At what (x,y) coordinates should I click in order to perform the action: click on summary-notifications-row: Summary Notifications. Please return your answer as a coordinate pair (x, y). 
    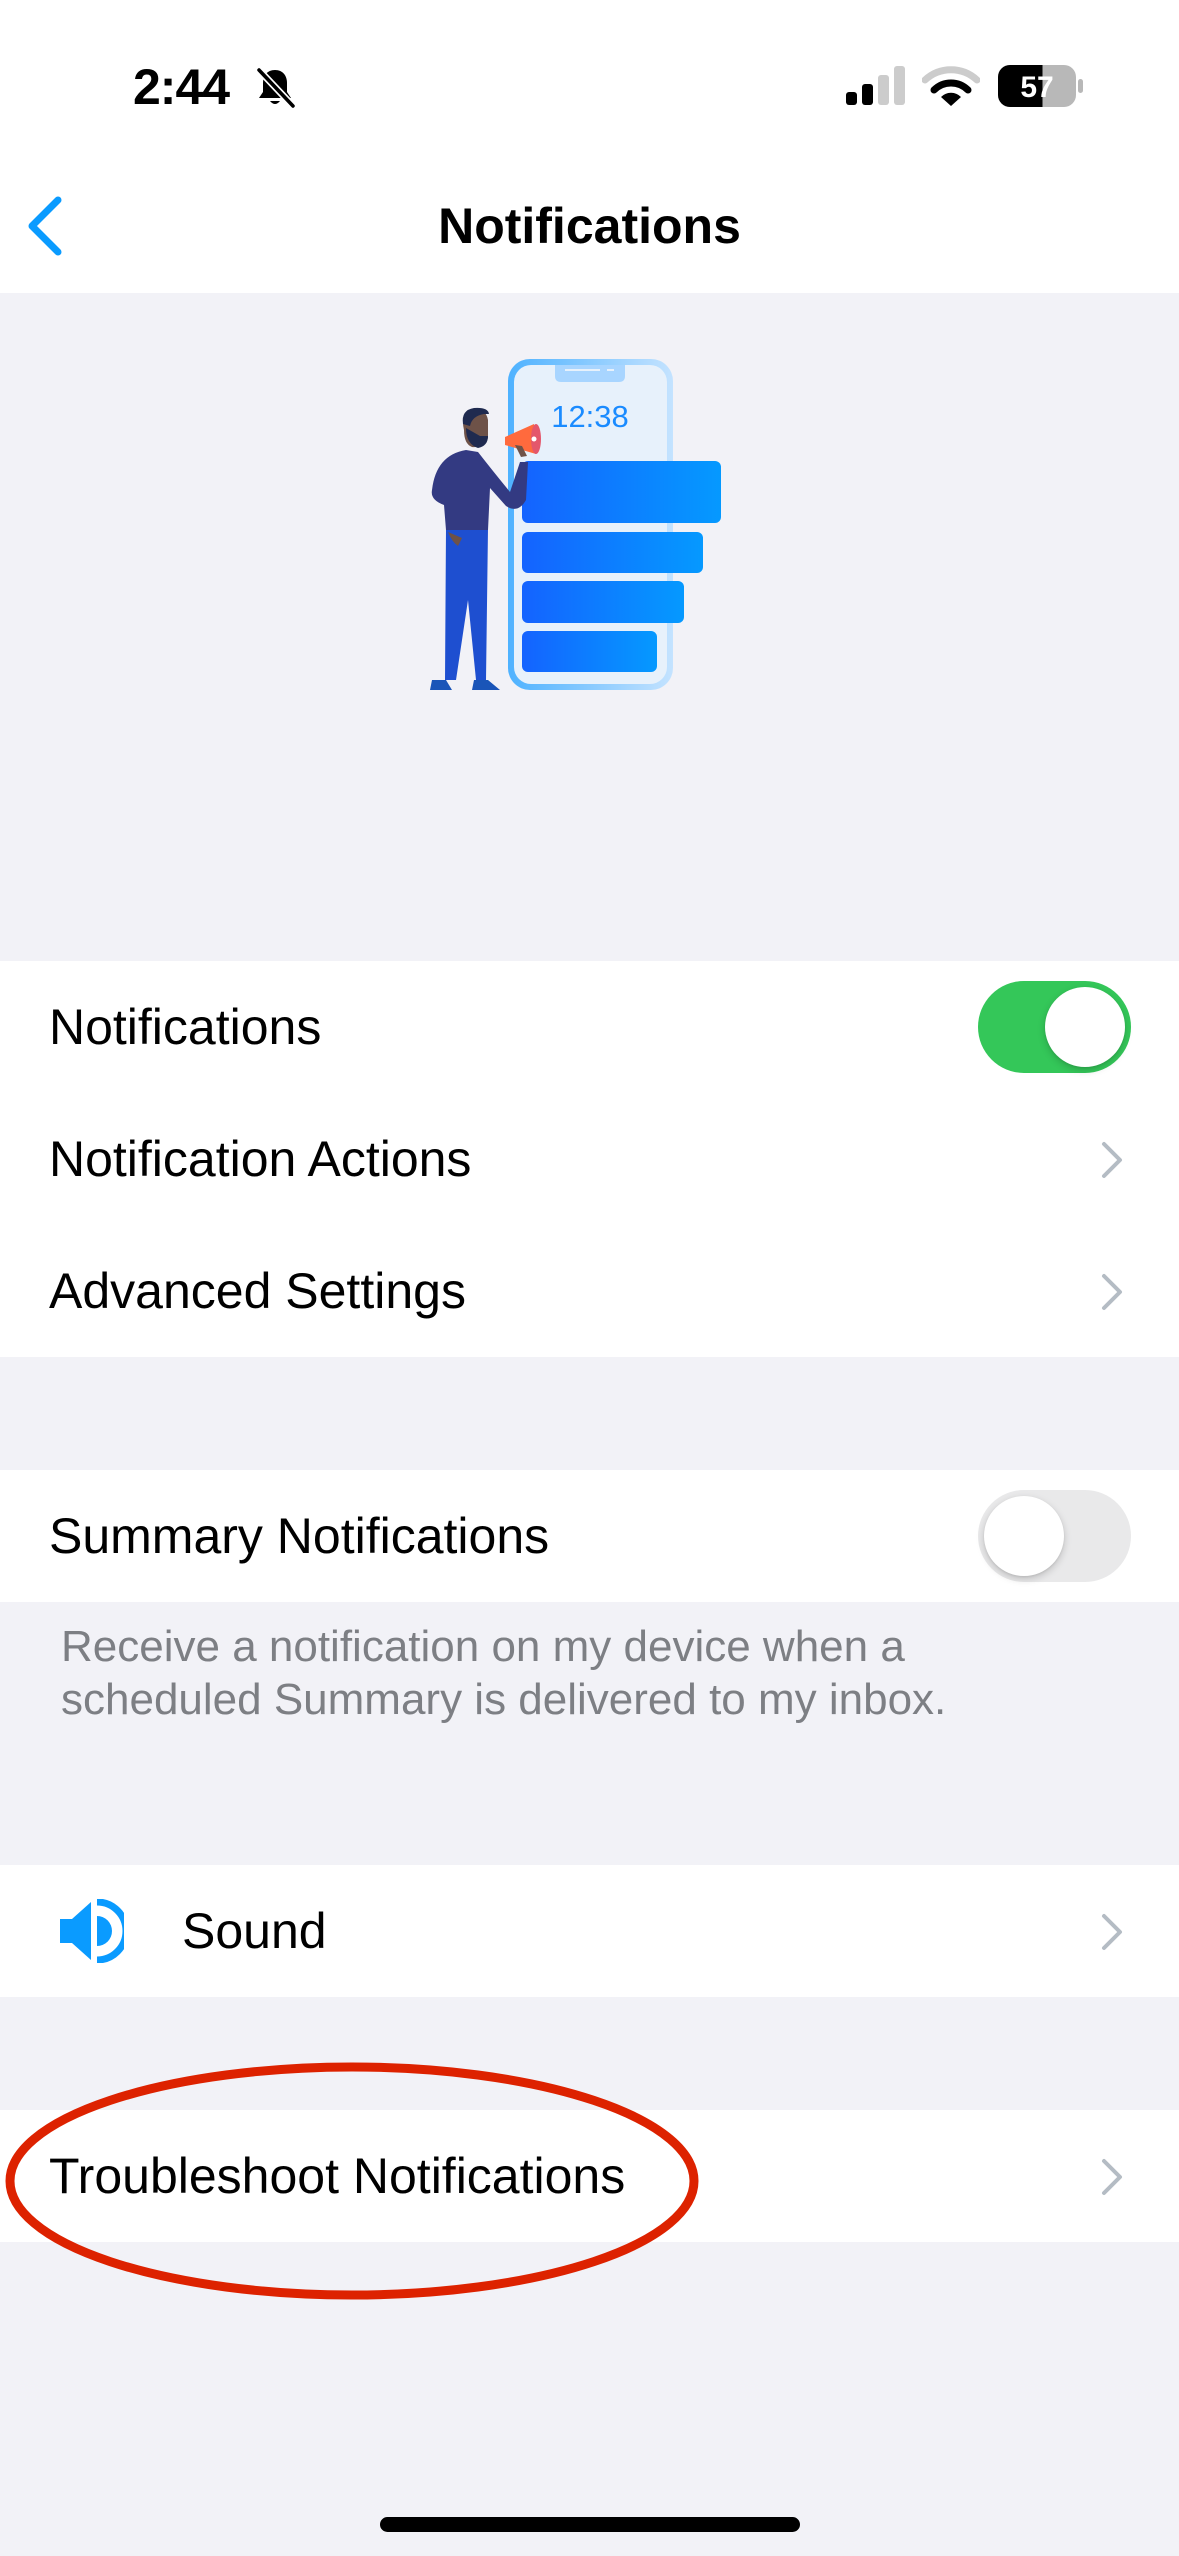
    Looking at the image, I should click on (589, 1536).